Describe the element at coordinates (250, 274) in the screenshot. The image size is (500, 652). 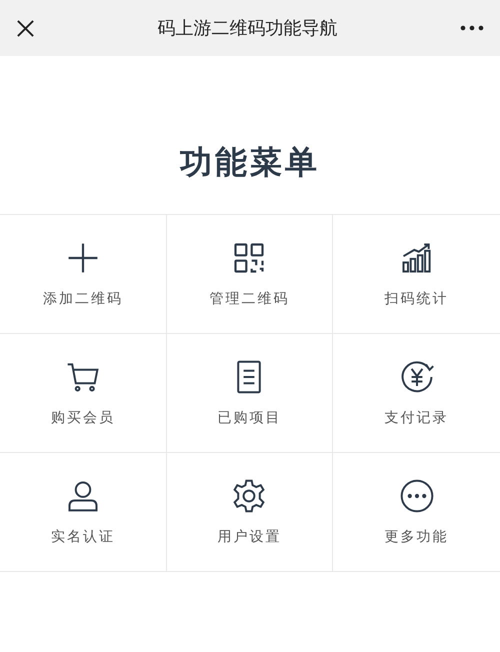
I see `menu-item: 管理二维码` at that location.